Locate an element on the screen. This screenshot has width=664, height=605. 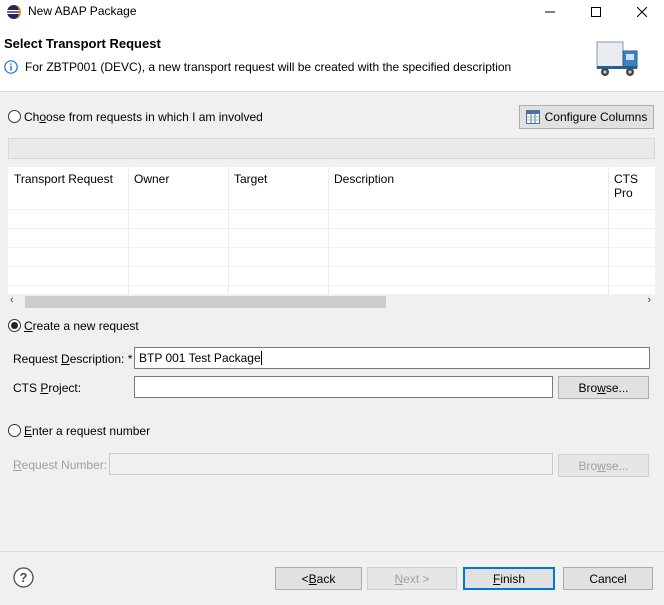
column-header-transport-request: Transport Request is located at coordinates (63, 179).